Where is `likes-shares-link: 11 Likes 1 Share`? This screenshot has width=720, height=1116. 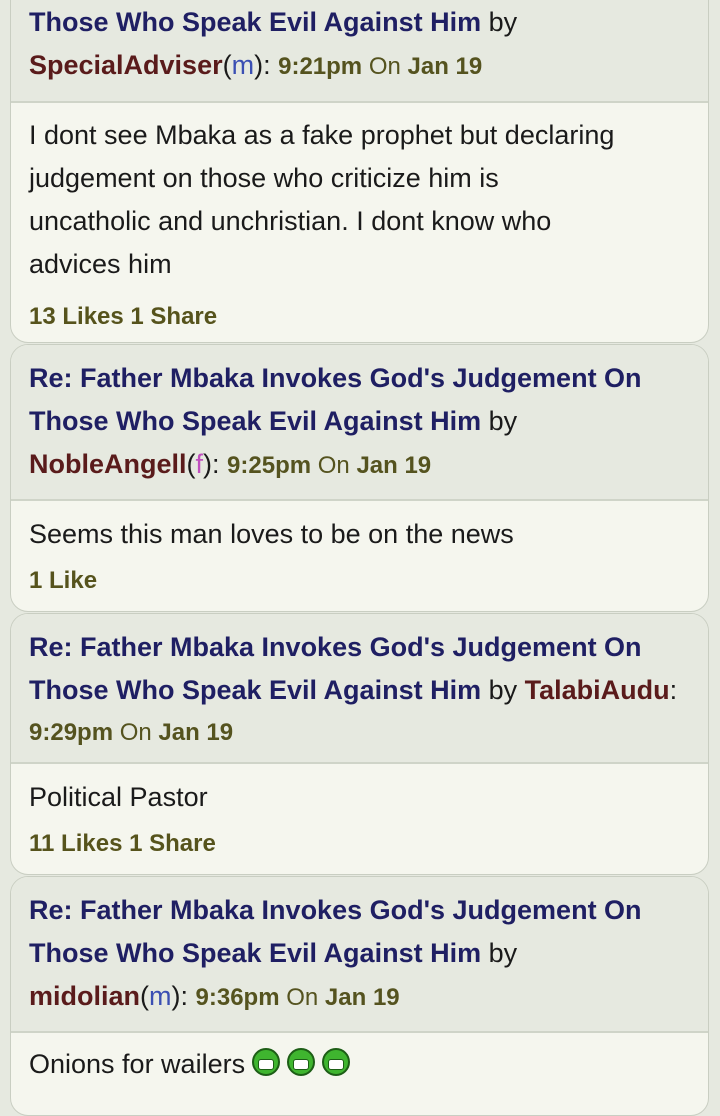
likes-shares-link: 11 Likes 1 Share is located at coordinates (359, 844).